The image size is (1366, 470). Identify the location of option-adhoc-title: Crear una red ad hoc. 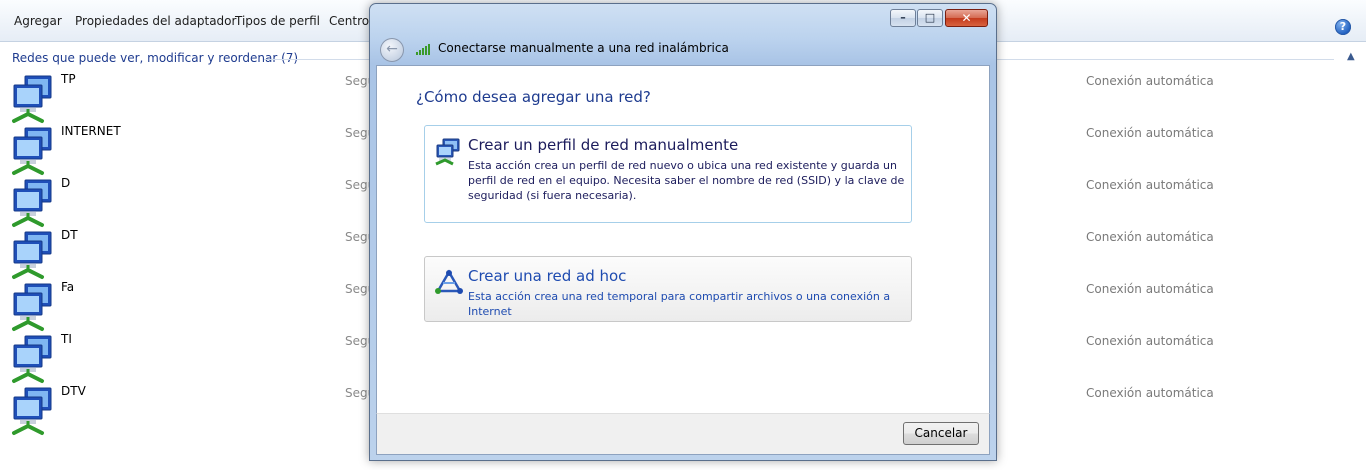
(547, 276).